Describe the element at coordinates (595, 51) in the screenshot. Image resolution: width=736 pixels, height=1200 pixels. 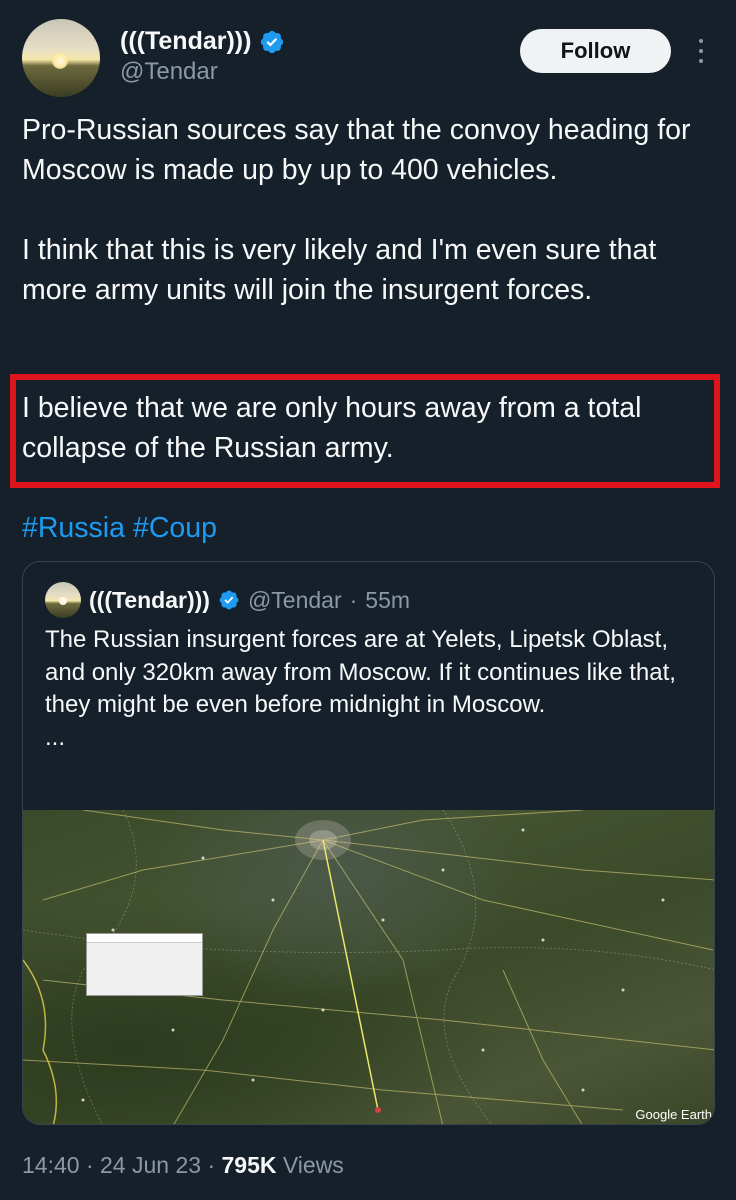
I see `follow-button: Follow` at that location.